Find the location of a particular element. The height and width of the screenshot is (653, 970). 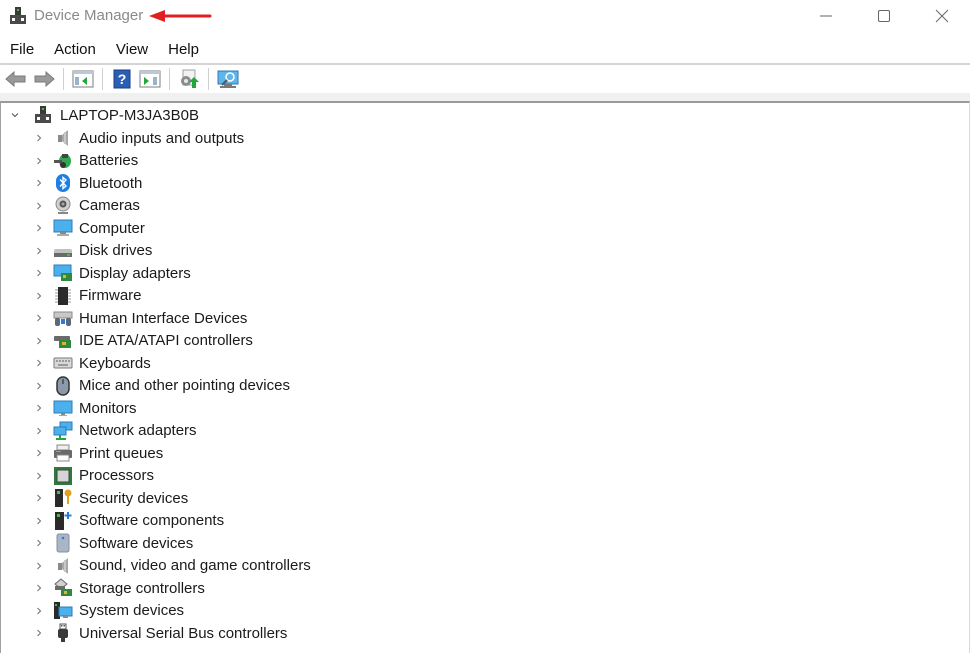

tree-item-disk-drives: Disk drives is located at coordinates (92, 251).